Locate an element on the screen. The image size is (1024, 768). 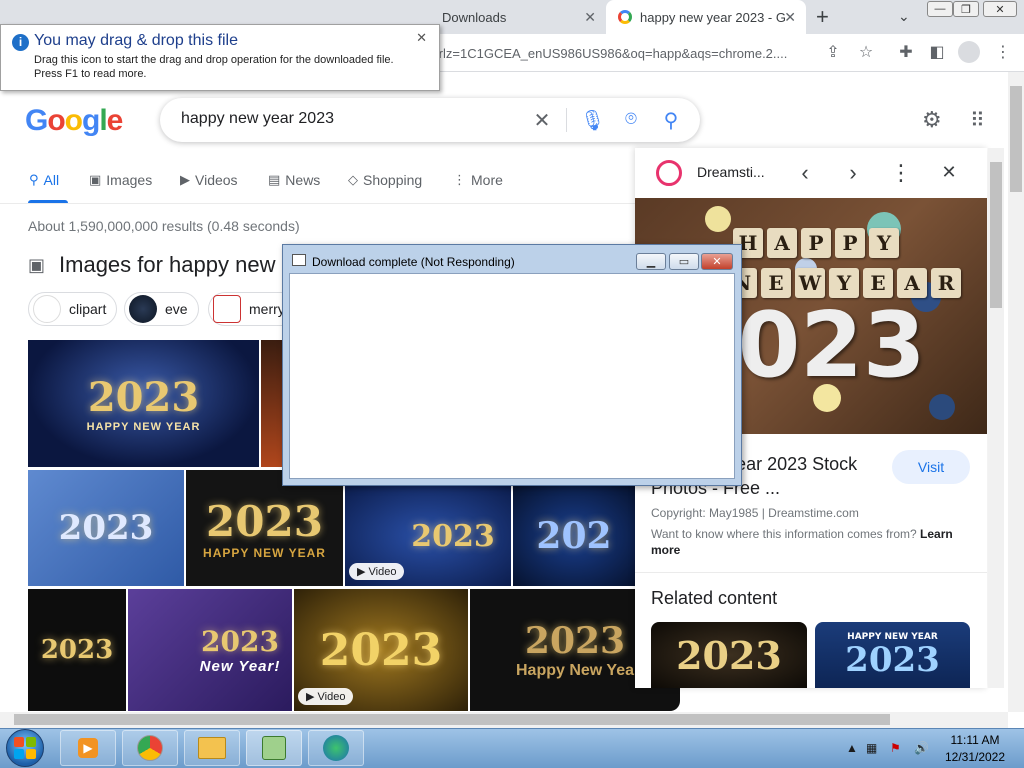
play-icon: ▶ is located at coordinates (88, 748).